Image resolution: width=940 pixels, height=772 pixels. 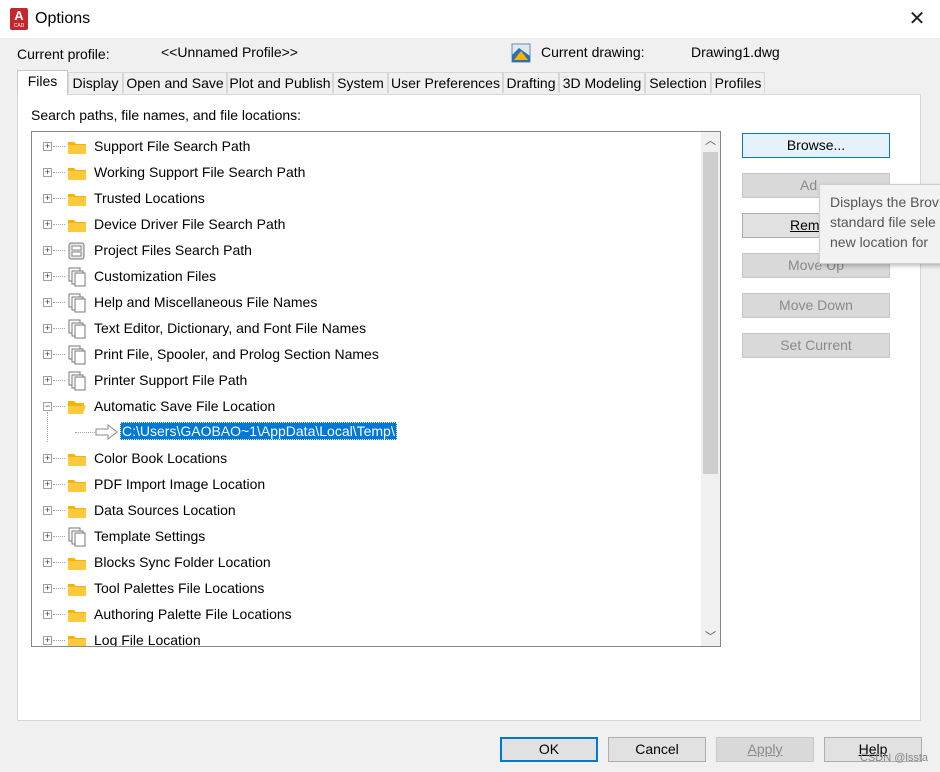 What do you see at coordinates (894, 758) in the screenshot?
I see `watermark: CSDN @lssta` at bounding box center [894, 758].